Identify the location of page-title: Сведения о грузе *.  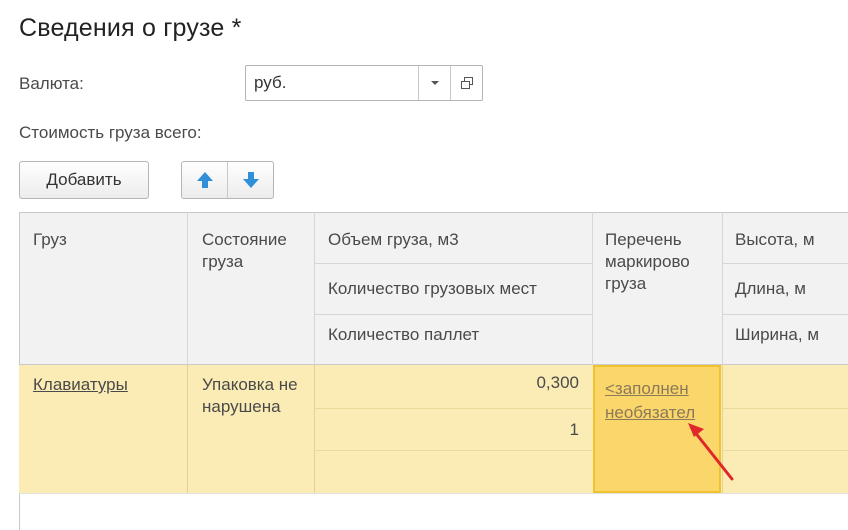
(130, 28).